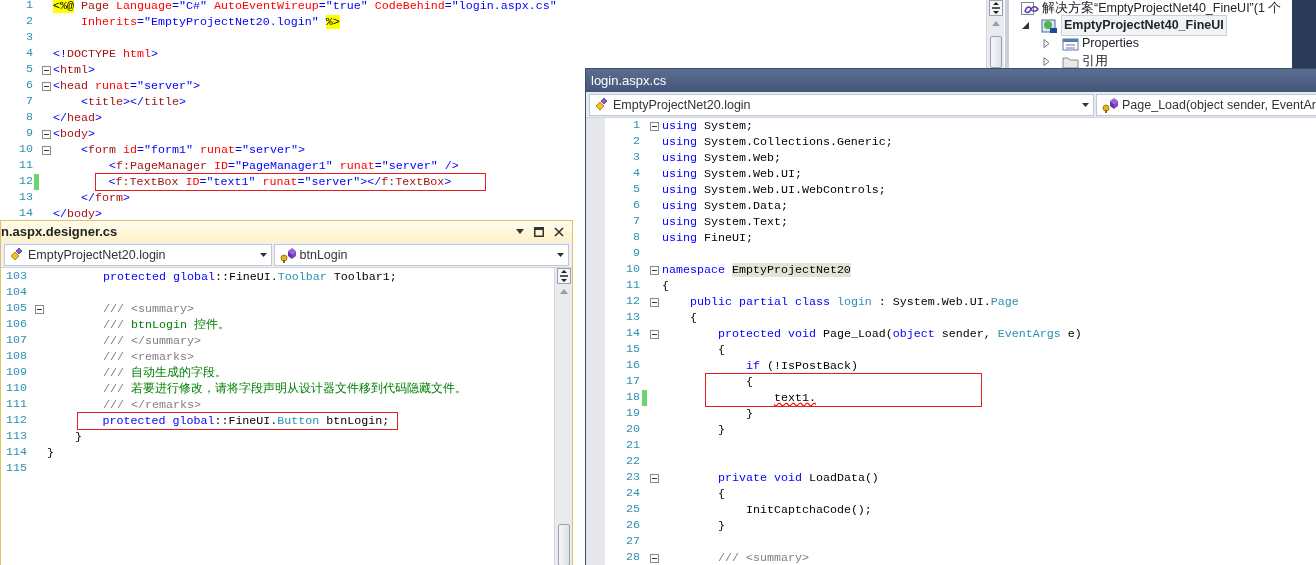  What do you see at coordinates (632, 494) in the screenshot?
I see `line-number: 24` at bounding box center [632, 494].